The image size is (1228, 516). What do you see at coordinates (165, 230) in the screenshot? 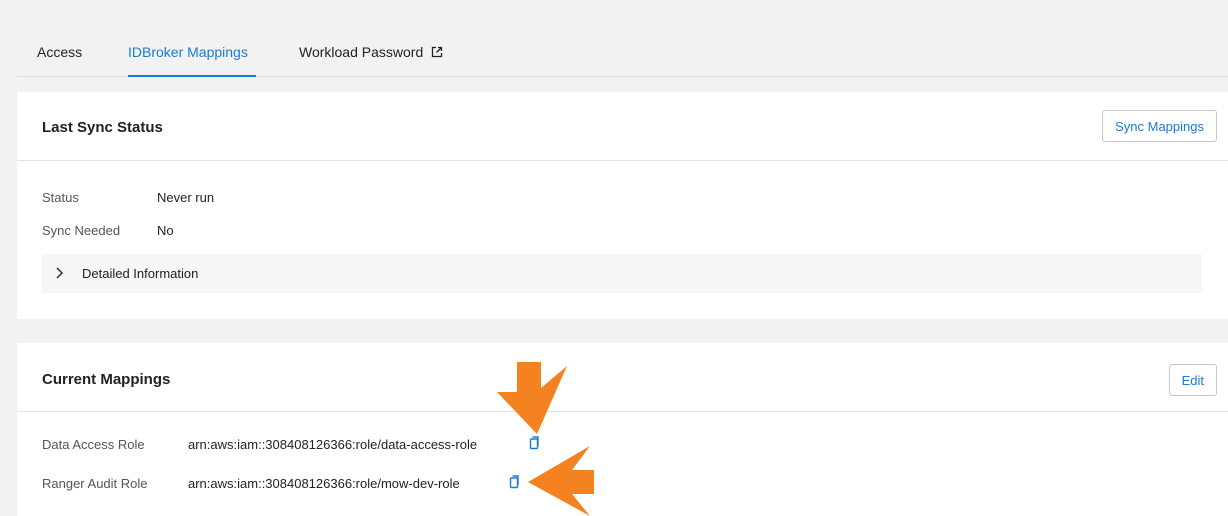
I see `sync-needed-value: No` at bounding box center [165, 230].